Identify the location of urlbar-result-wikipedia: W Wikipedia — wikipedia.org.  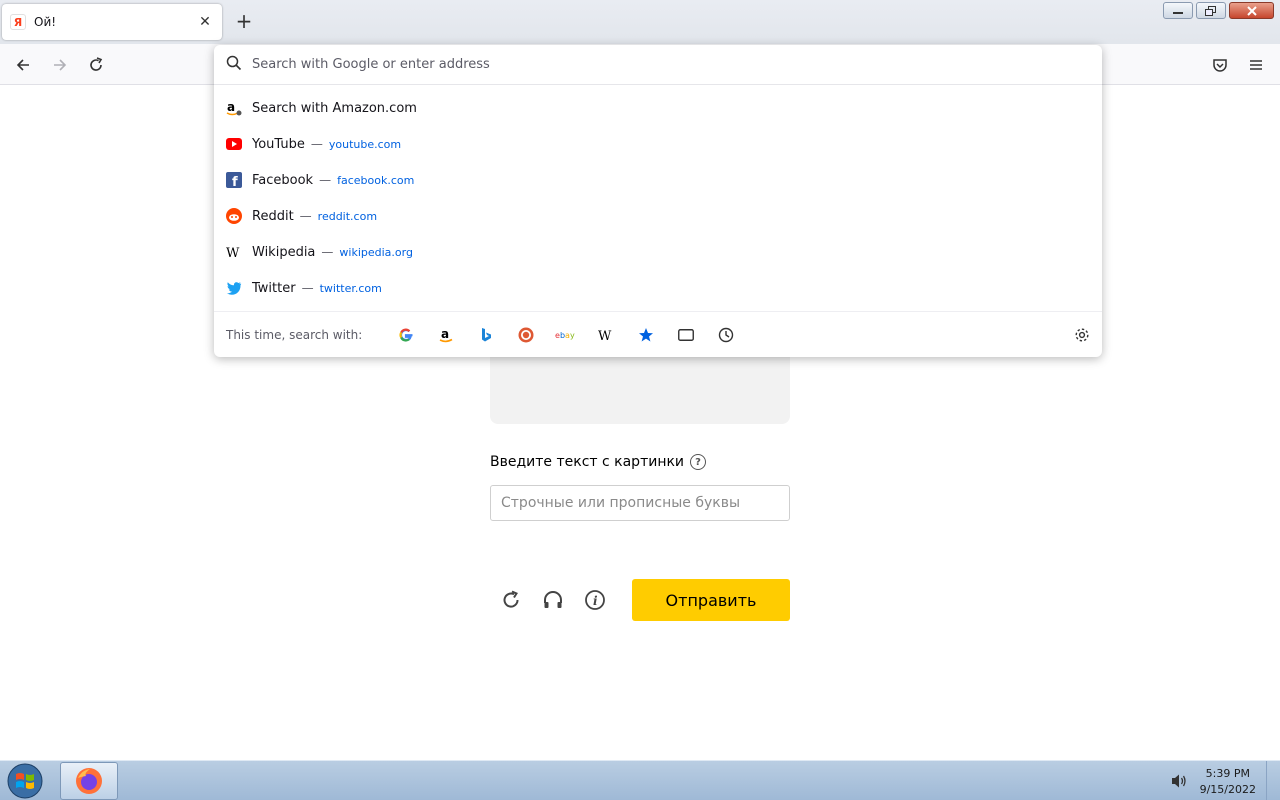
(658, 252).